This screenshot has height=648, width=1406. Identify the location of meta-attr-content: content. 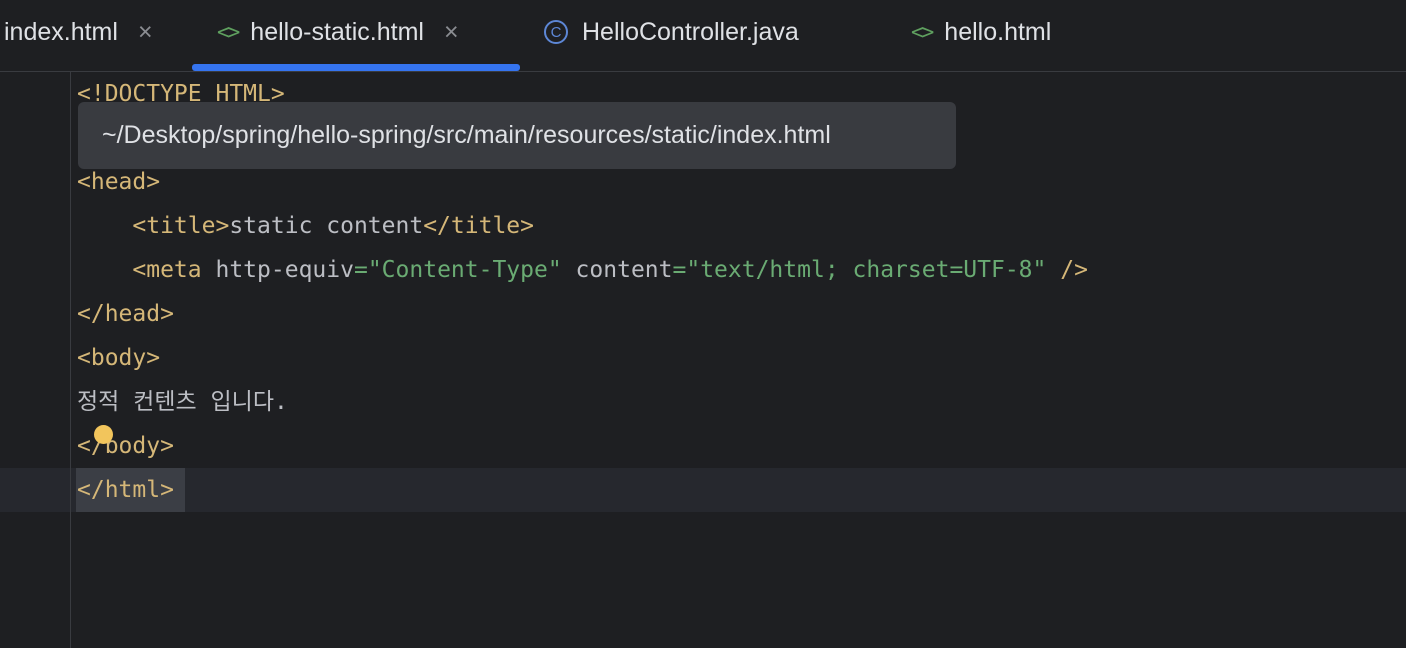
(617, 270).